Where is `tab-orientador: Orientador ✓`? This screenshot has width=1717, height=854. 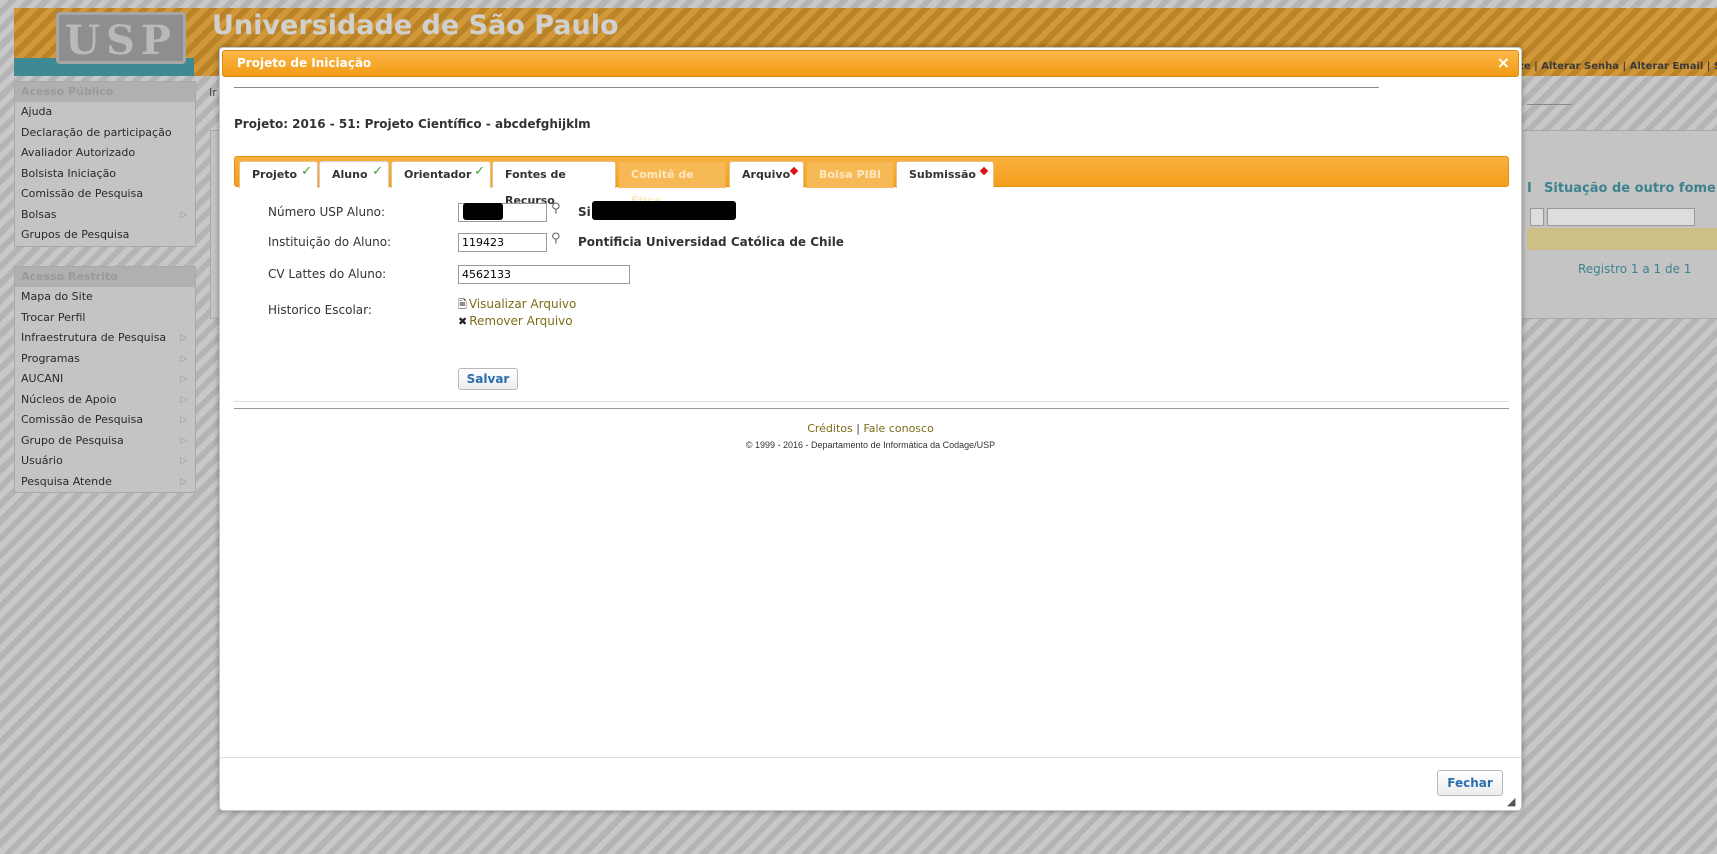 tab-orientador: Orientador ✓ is located at coordinates (441, 174).